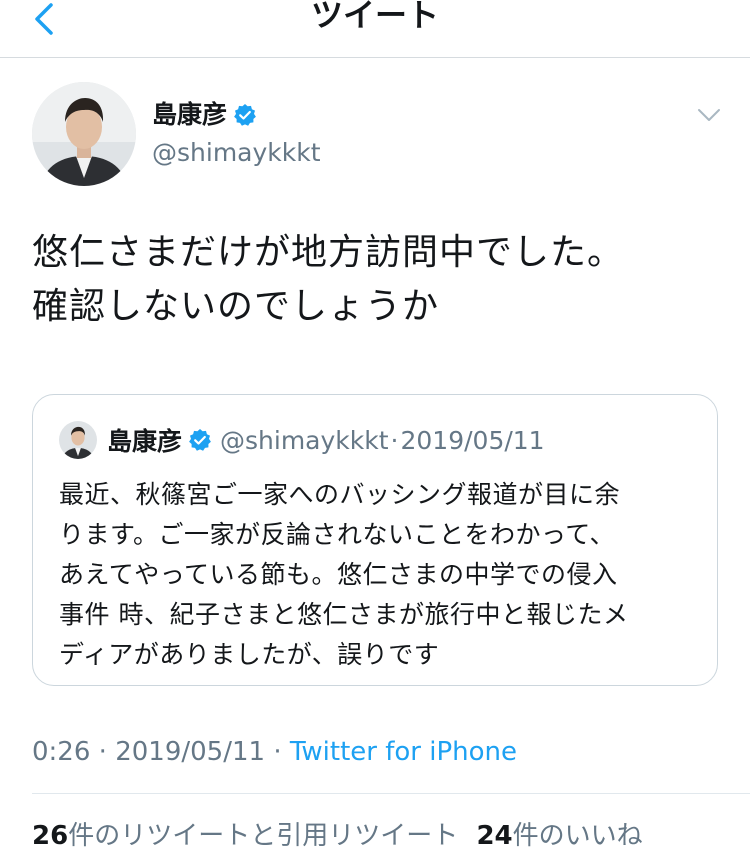  What do you see at coordinates (344, 614) in the screenshot?
I see `quote-body-line: 事件 時、紀子さまと悠仁さまが旅行中と報じたメ` at bounding box center [344, 614].